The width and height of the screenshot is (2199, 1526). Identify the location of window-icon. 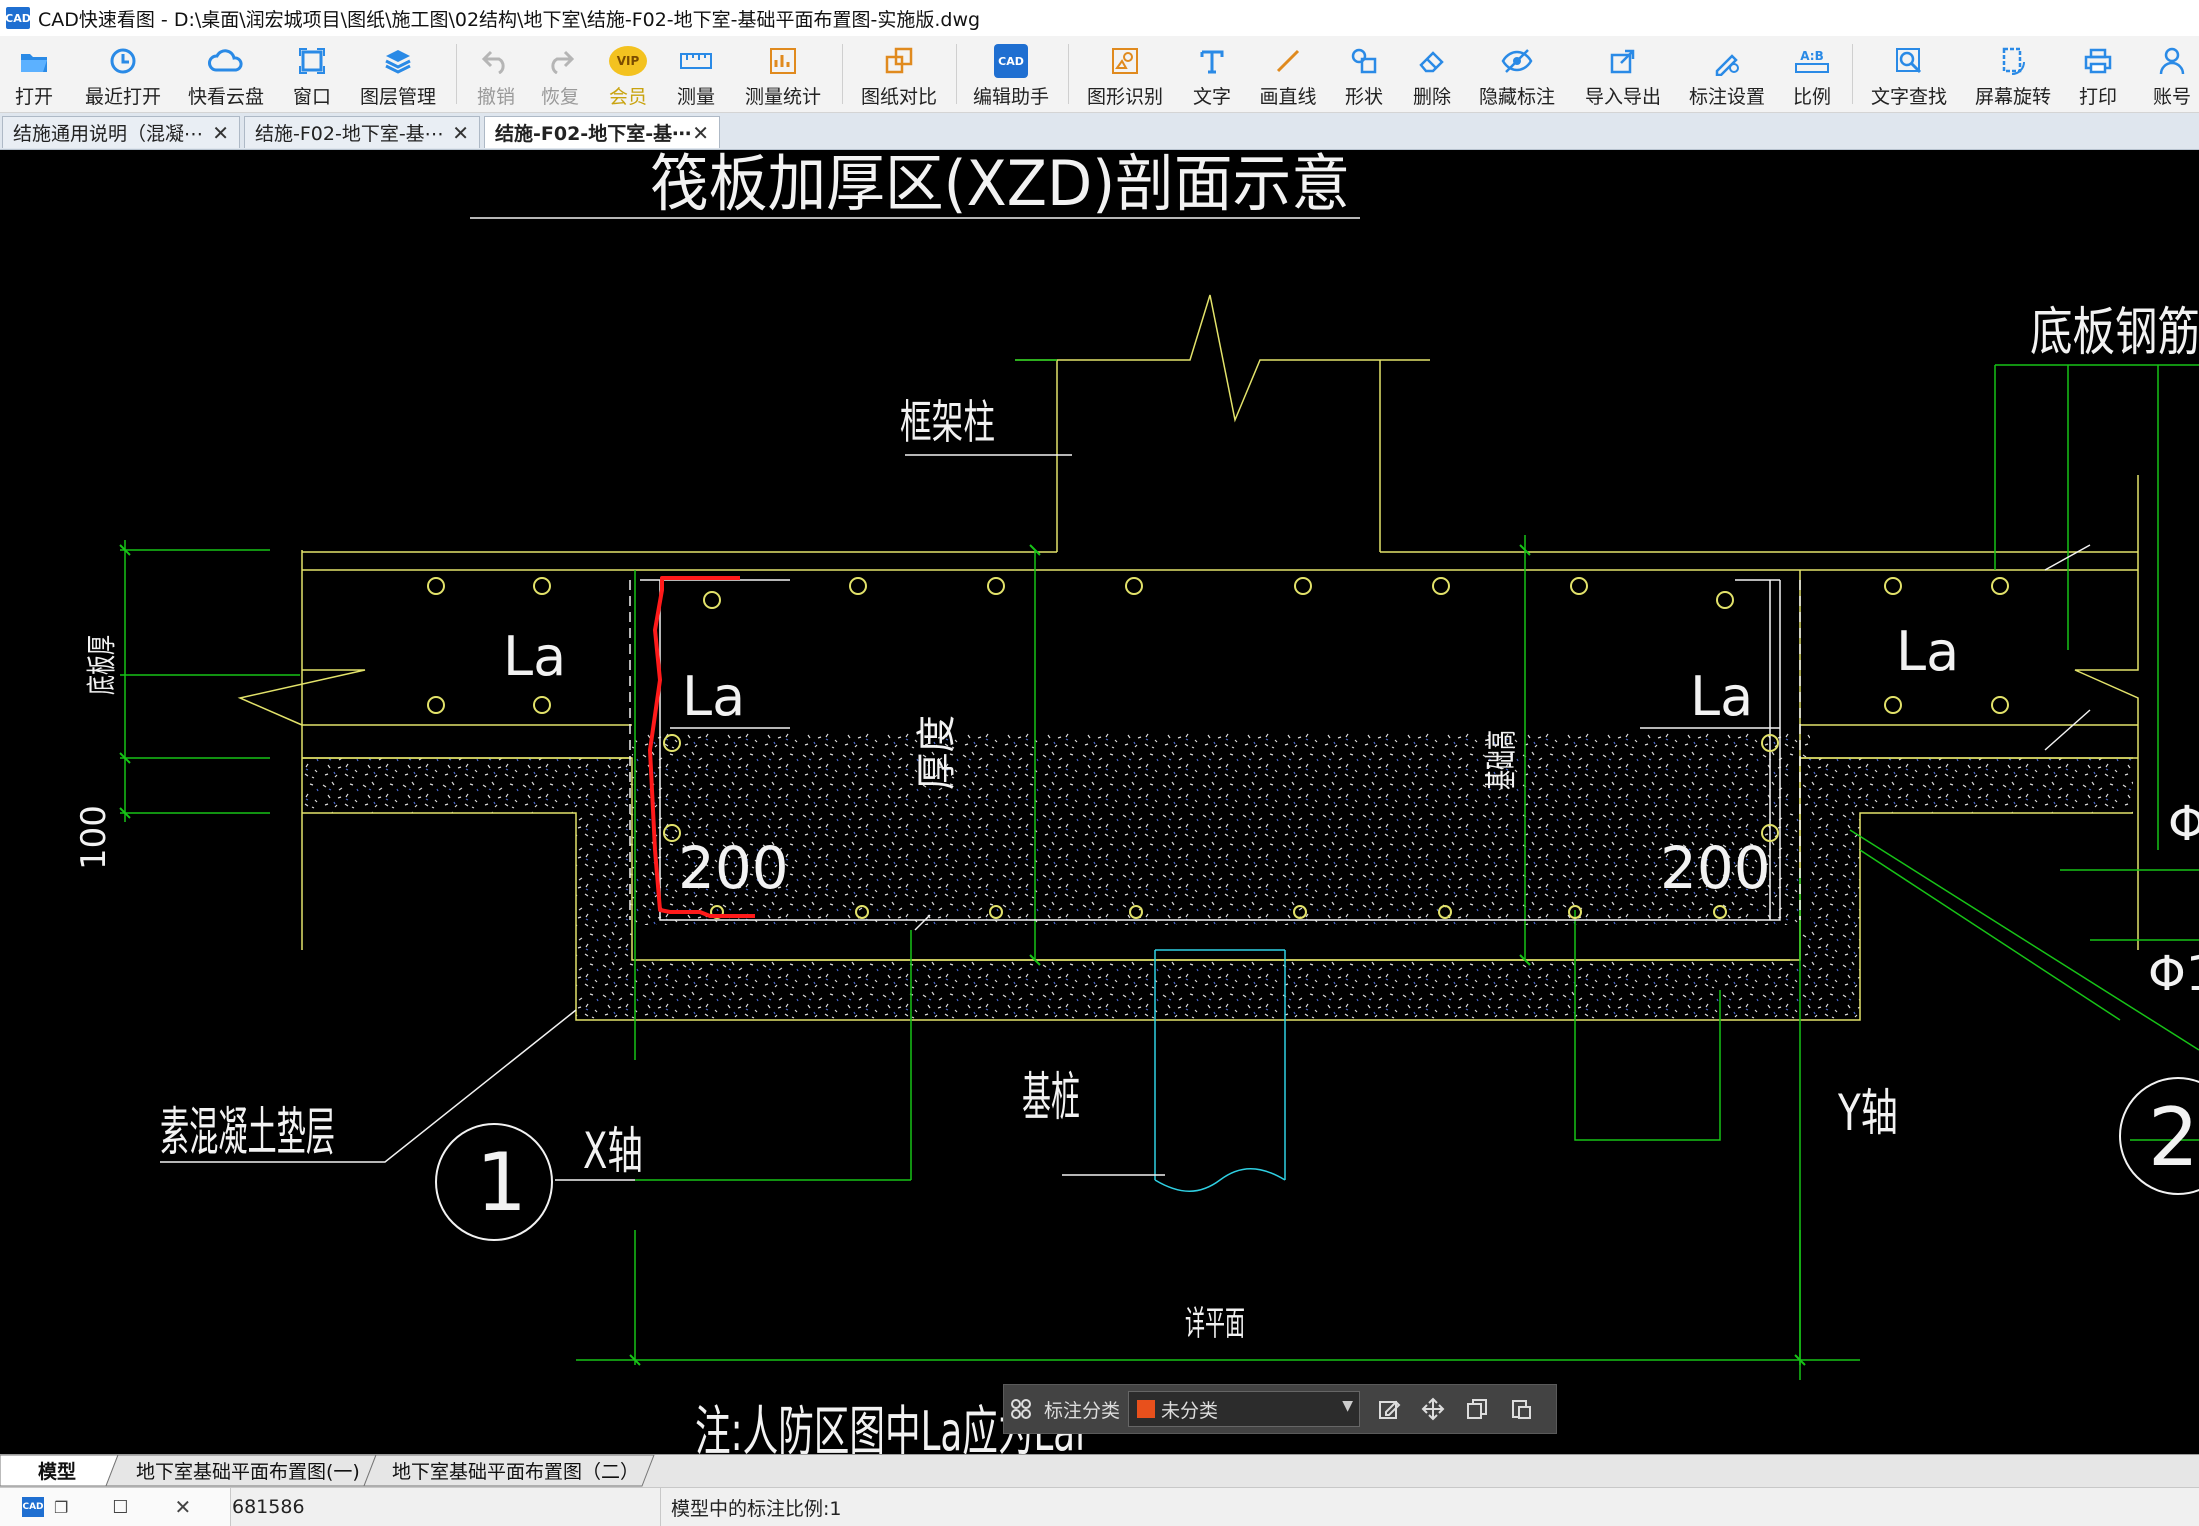
(312, 61).